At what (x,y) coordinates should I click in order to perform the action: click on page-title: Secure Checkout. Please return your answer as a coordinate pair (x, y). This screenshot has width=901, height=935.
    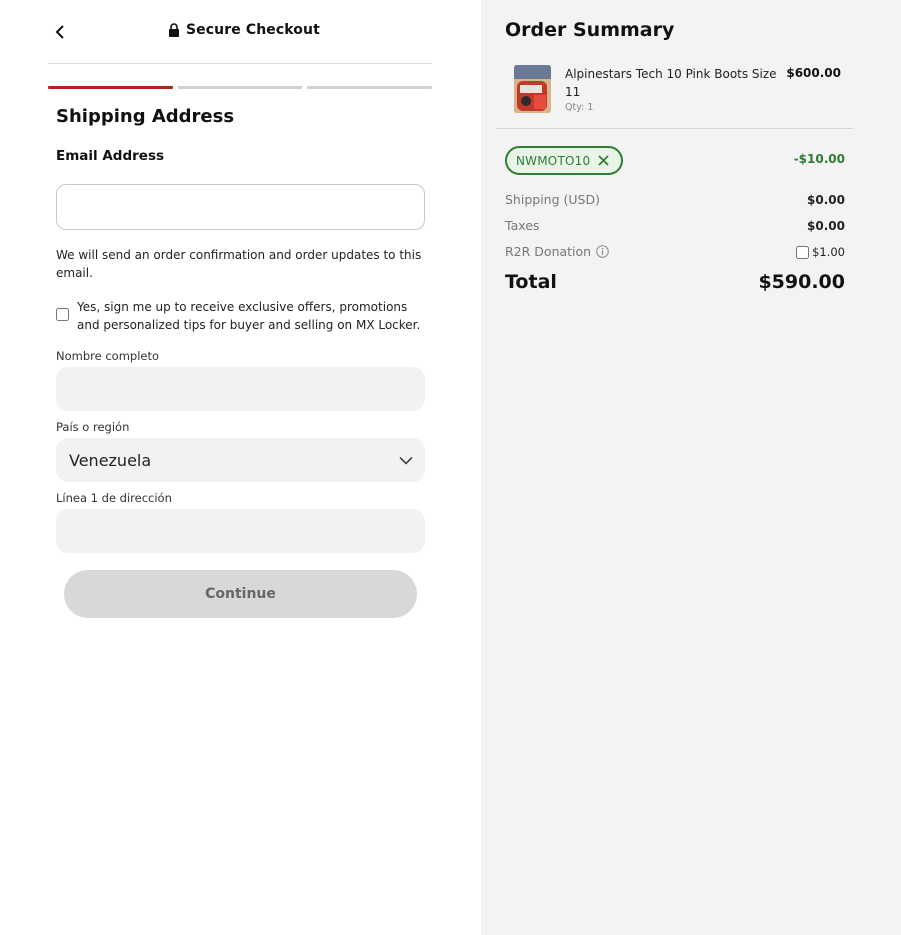
    Looking at the image, I should click on (253, 30).